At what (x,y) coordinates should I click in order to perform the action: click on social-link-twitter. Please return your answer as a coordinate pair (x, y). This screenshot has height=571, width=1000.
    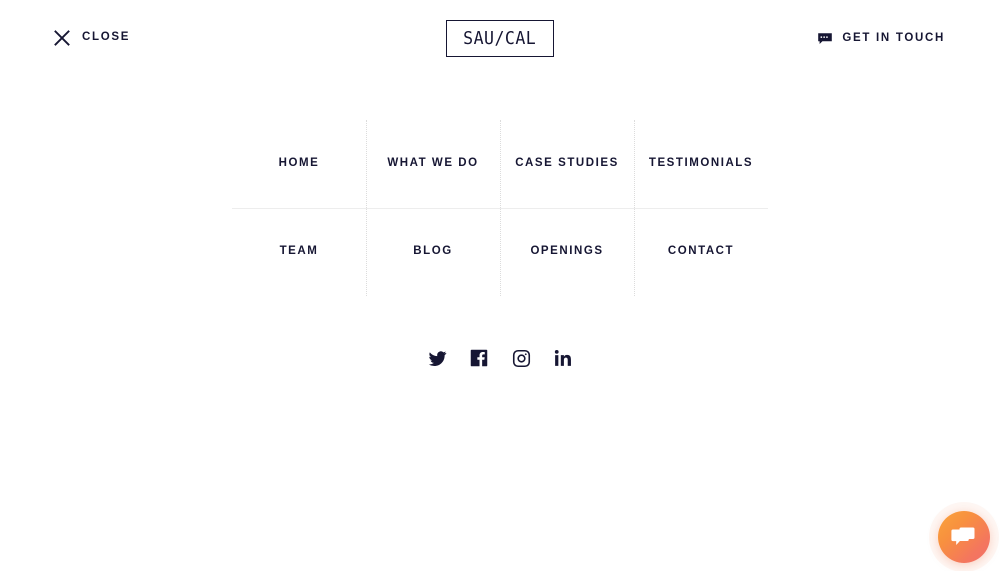
    Looking at the image, I should click on (437, 358).